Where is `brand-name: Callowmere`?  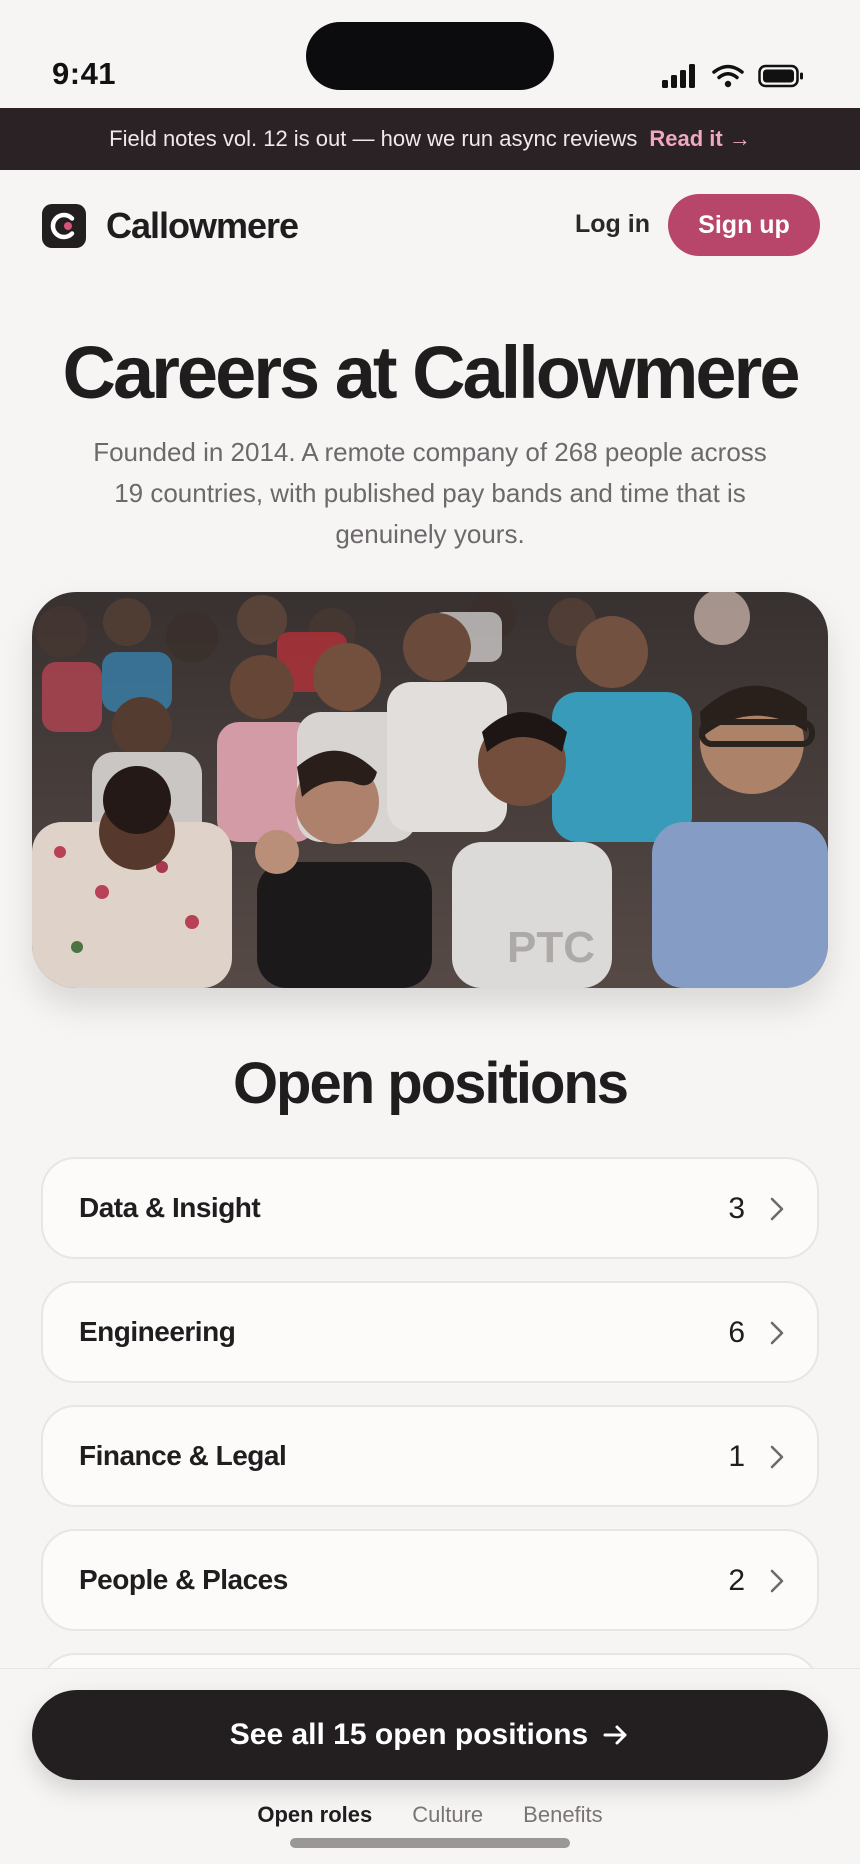 brand-name: Callowmere is located at coordinates (202, 226).